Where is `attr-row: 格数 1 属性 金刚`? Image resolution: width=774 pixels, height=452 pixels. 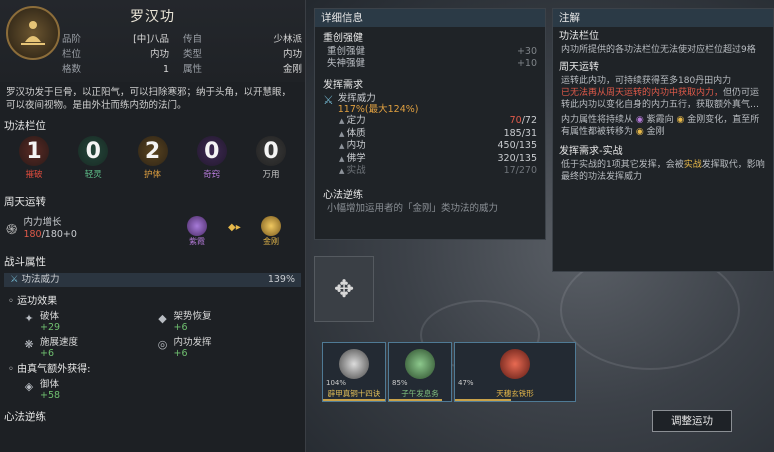
attr-row: 格数 1 属性 金刚 is located at coordinates (182, 69).